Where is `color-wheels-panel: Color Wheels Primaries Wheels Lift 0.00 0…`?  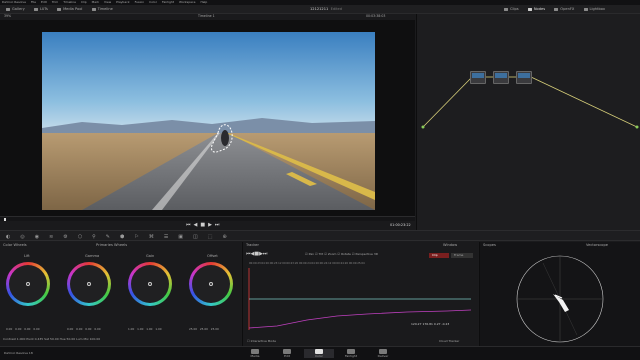 color-wheels-panel: Color Wheels Primaries Wheels Lift 0.00 0… is located at coordinates (120, 294).